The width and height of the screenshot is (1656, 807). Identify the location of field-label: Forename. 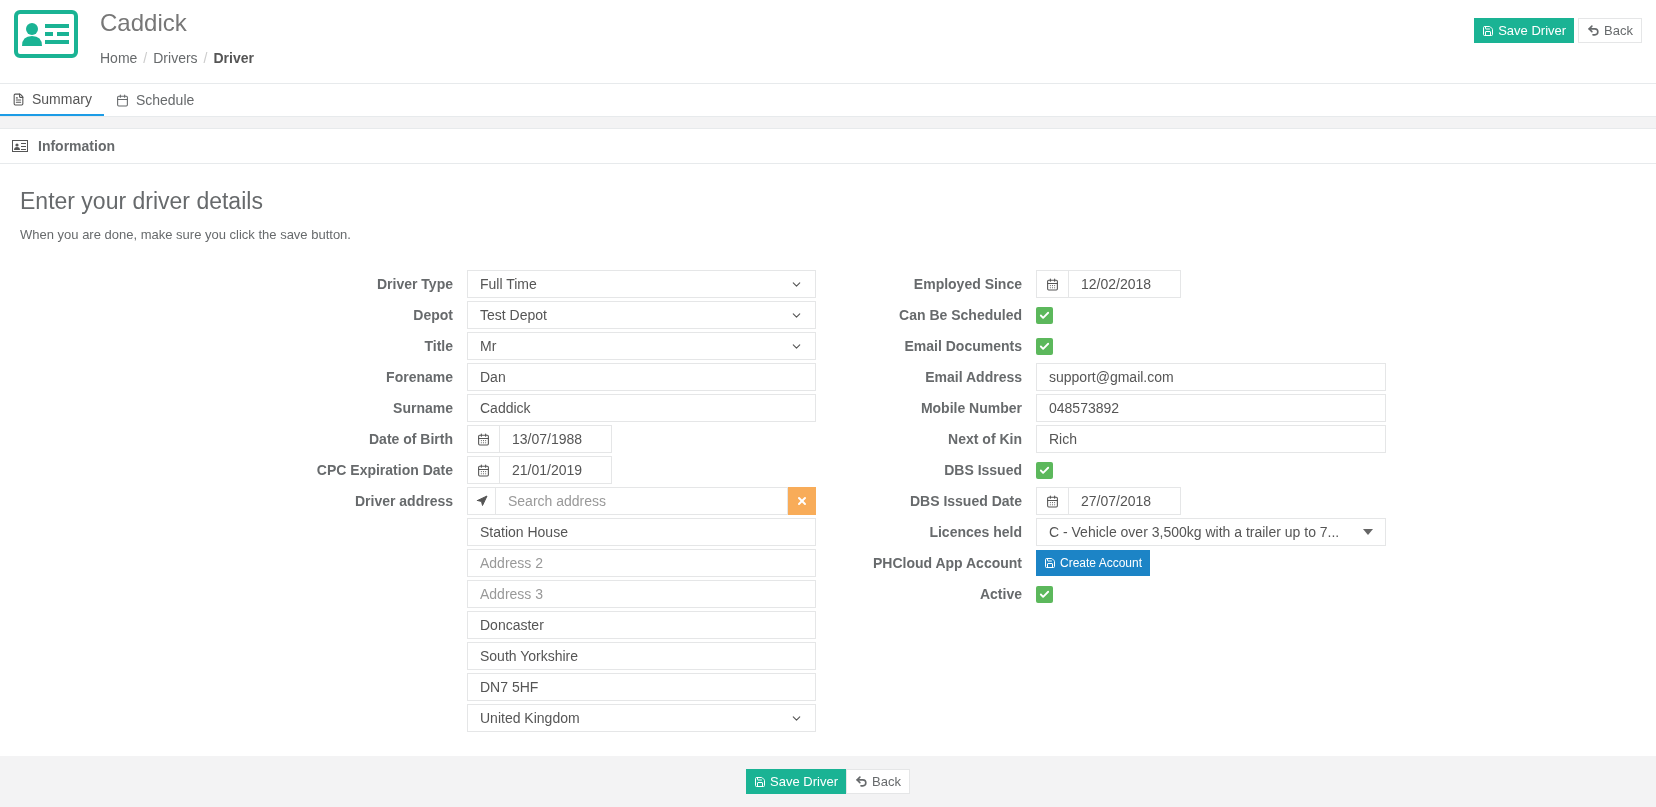
(419, 377).